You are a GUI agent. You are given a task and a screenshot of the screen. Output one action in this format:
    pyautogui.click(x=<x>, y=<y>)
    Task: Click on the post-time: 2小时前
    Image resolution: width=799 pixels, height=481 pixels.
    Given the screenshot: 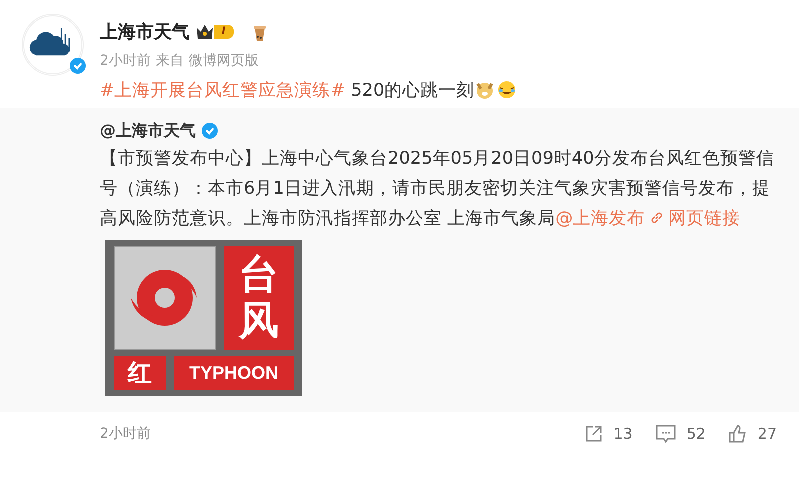 What is the action you would take?
    pyautogui.click(x=125, y=61)
    